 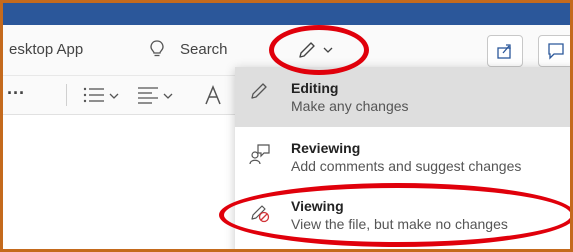 I want to click on menu-item-title: Viewing, so click(x=317, y=206).